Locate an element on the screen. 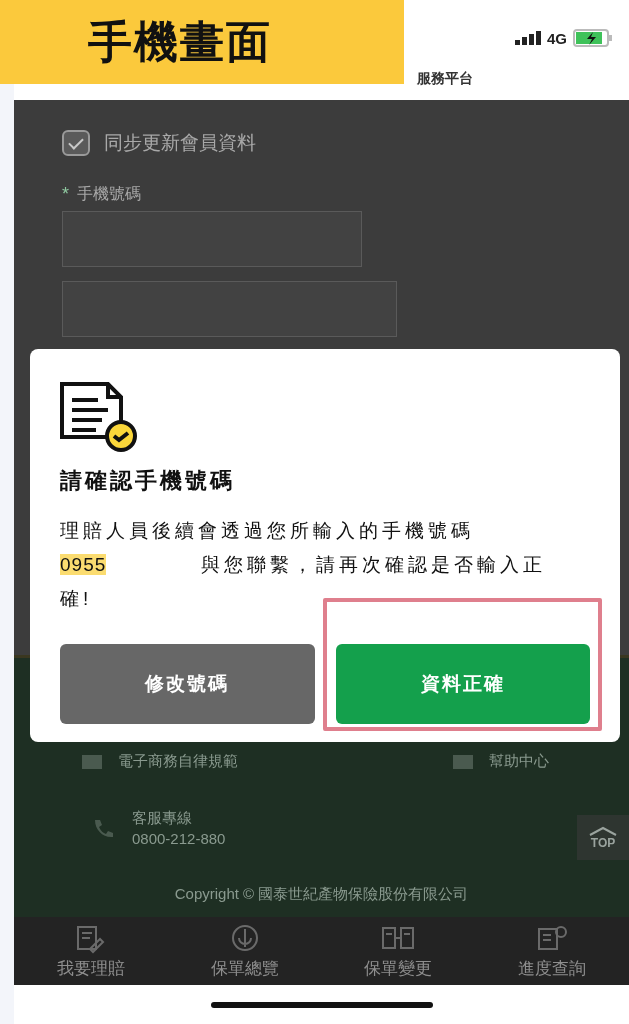  nav-tab: 進度查詢 is located at coordinates (552, 951).